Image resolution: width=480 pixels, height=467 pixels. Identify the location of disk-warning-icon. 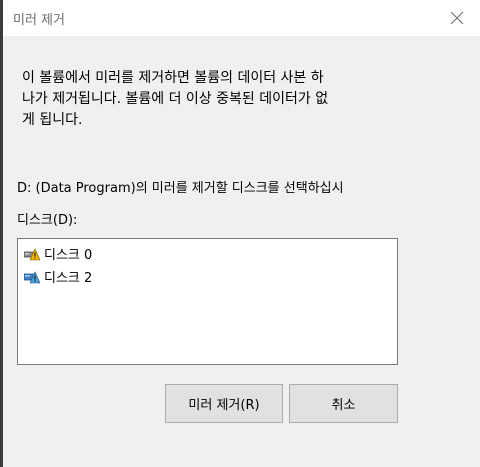
(32, 253).